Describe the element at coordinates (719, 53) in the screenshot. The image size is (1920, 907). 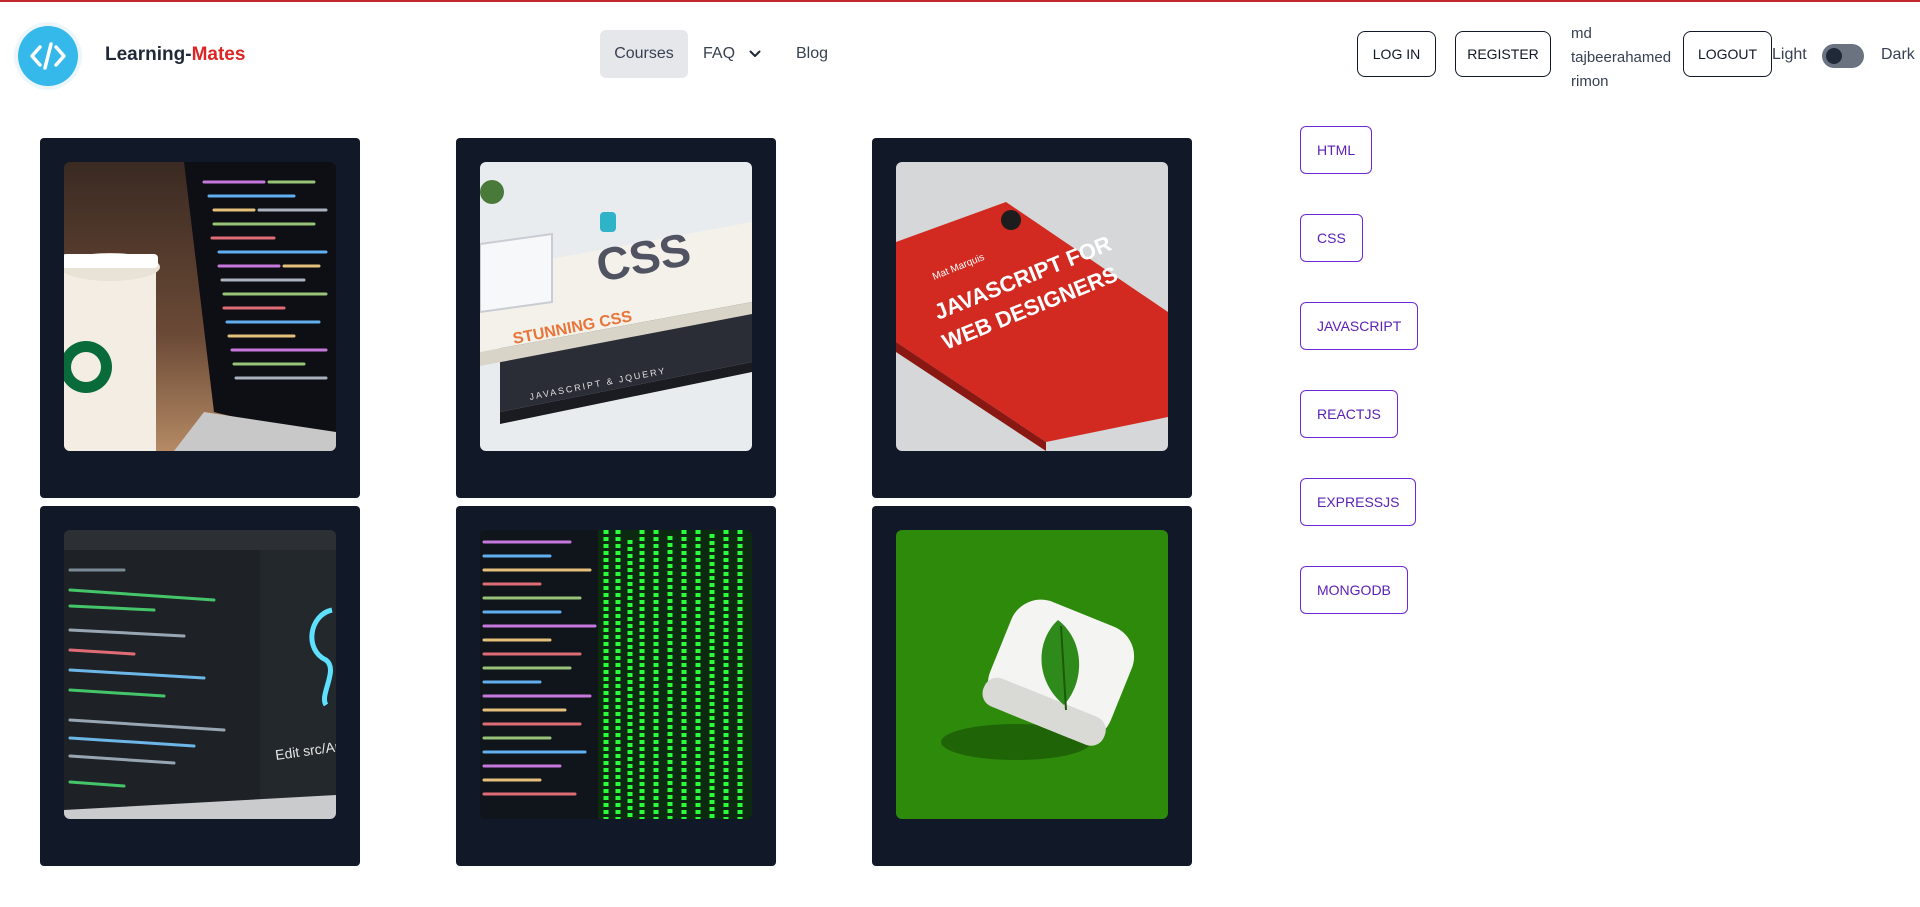
I see `nav-faq-label: FAQ` at that location.